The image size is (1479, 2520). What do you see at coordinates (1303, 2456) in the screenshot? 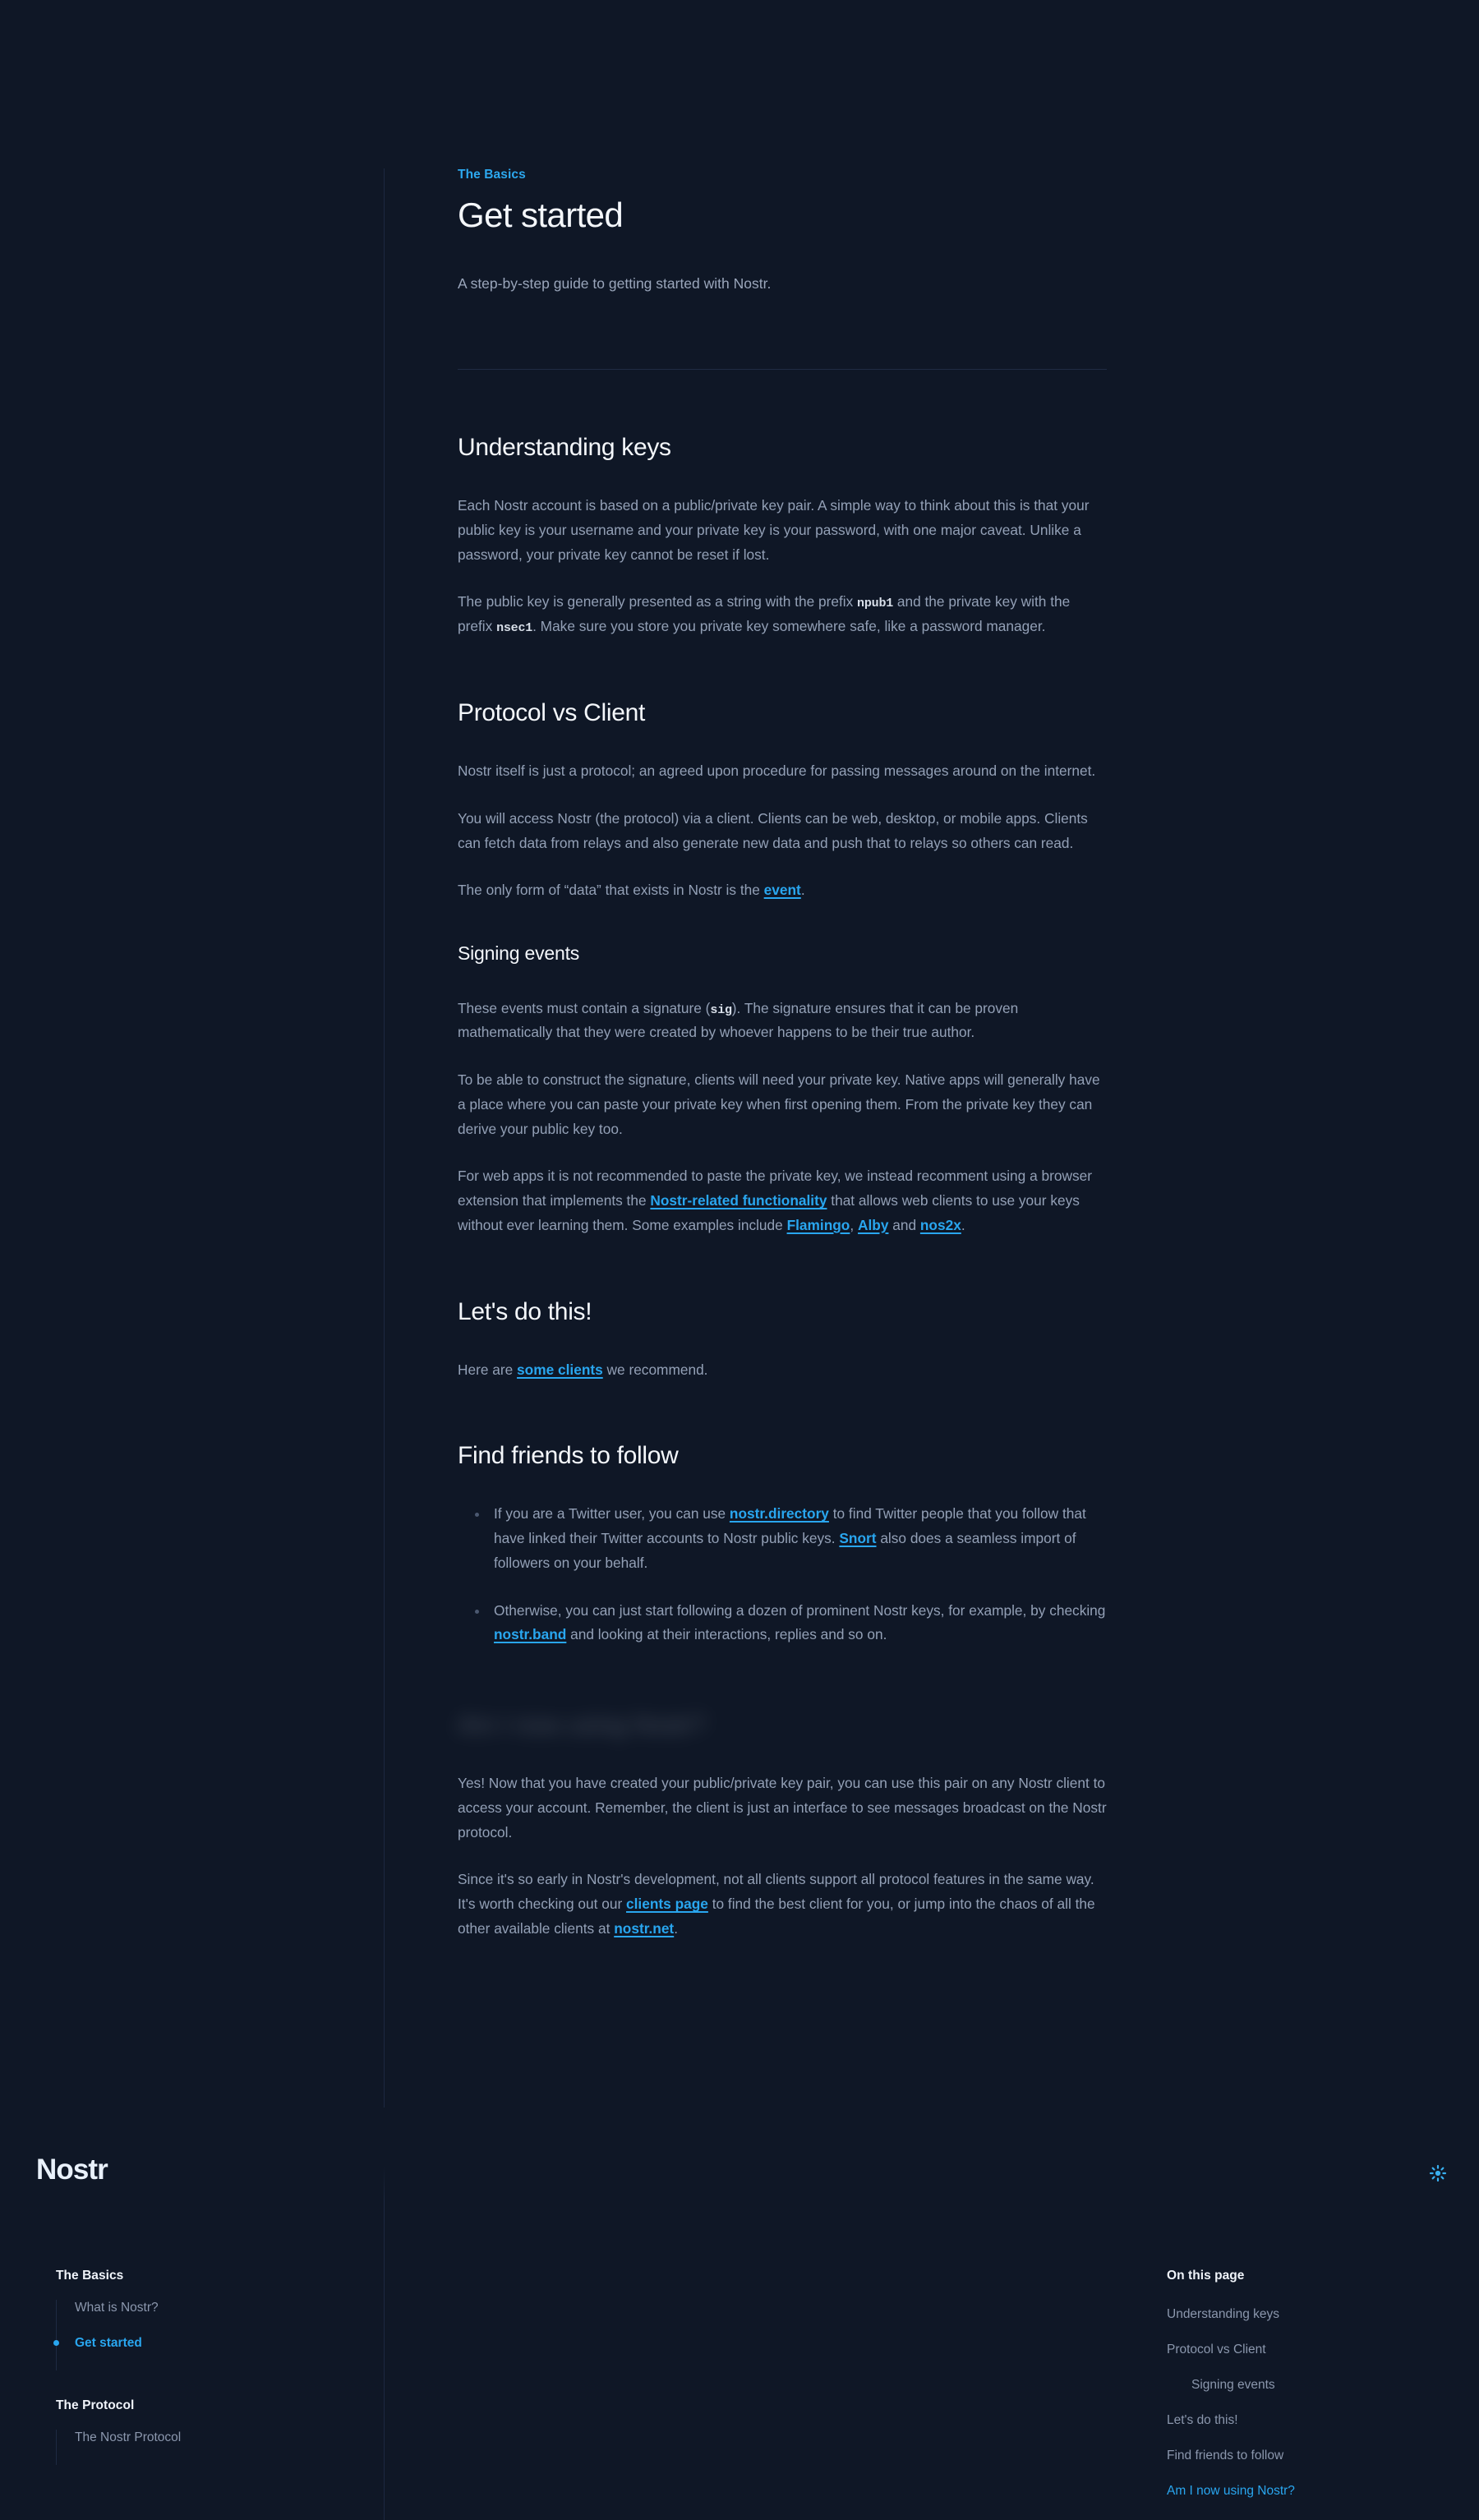
I see `toc-item-find-friends-to-follow: Find friends to follow` at bounding box center [1303, 2456].